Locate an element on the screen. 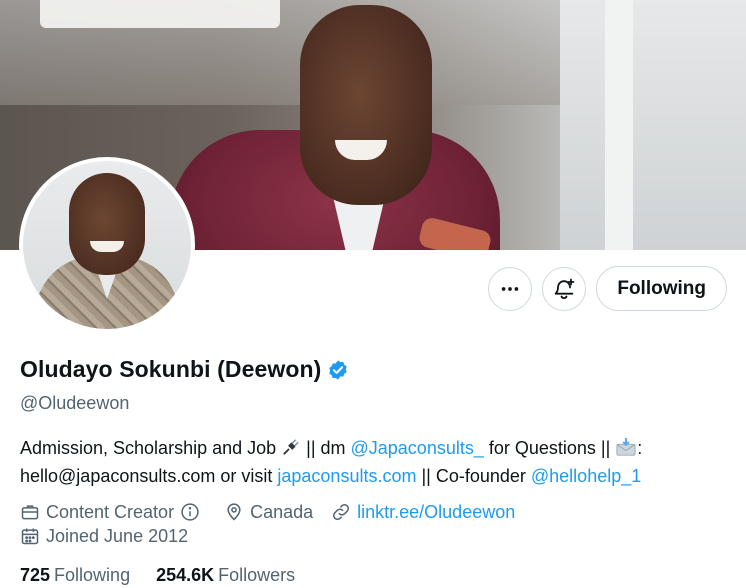  envelope-arrow-icon is located at coordinates (626, 450).